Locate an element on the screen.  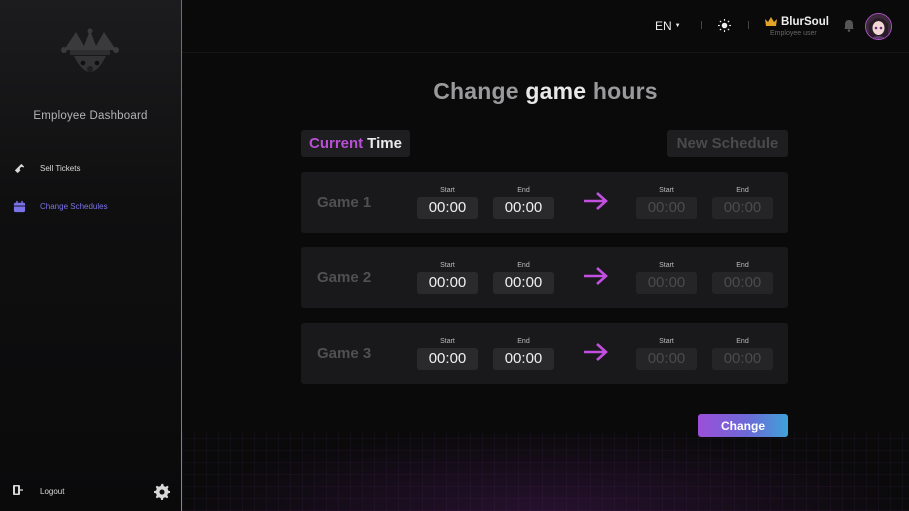
current-time-tag: Current Time is located at coordinates (355, 143).